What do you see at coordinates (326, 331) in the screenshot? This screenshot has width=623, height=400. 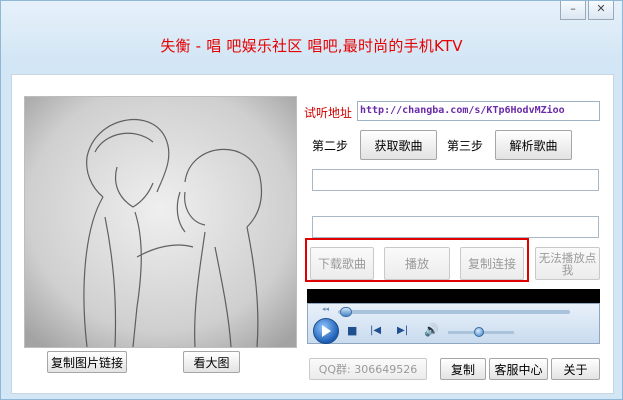 I see `play-icon` at bounding box center [326, 331].